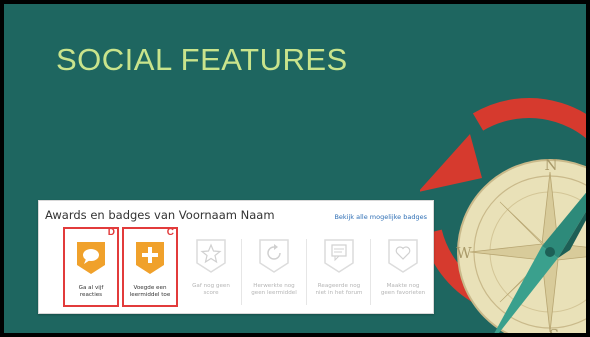 The image size is (590, 337). What do you see at coordinates (339, 293) in the screenshot?
I see `badge-label-line2: niet in het forum` at bounding box center [339, 293].